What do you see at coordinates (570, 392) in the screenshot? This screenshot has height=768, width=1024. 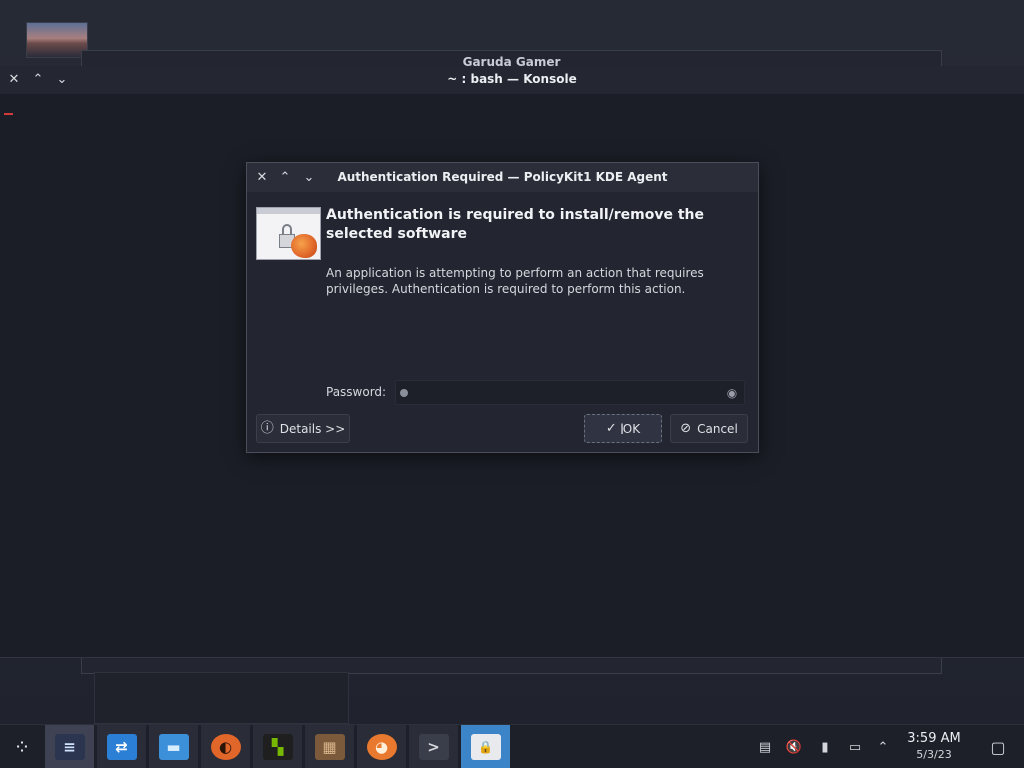 I see `password-field: ◉` at bounding box center [570, 392].